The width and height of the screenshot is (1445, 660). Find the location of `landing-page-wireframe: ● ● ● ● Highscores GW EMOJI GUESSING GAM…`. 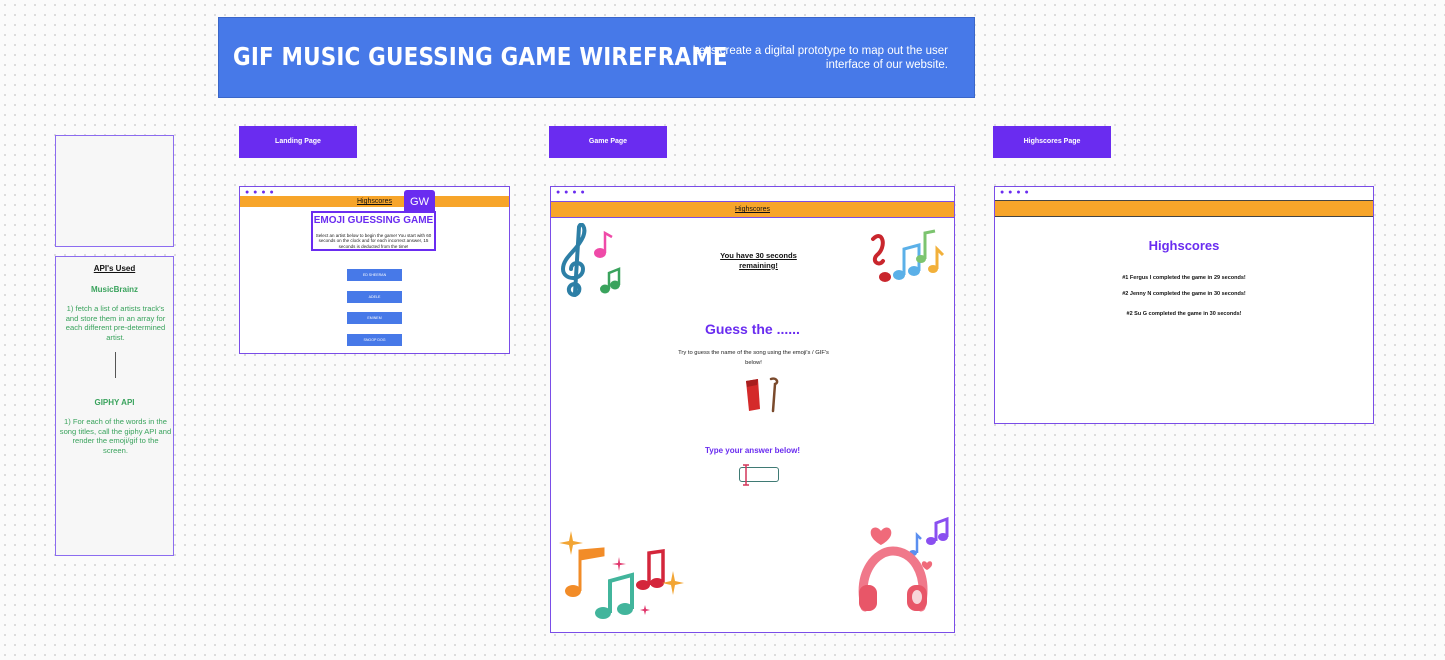

landing-page-wireframe: ● ● ● ● Highscores GW EMOJI GUESSING GAM… is located at coordinates (374, 270).